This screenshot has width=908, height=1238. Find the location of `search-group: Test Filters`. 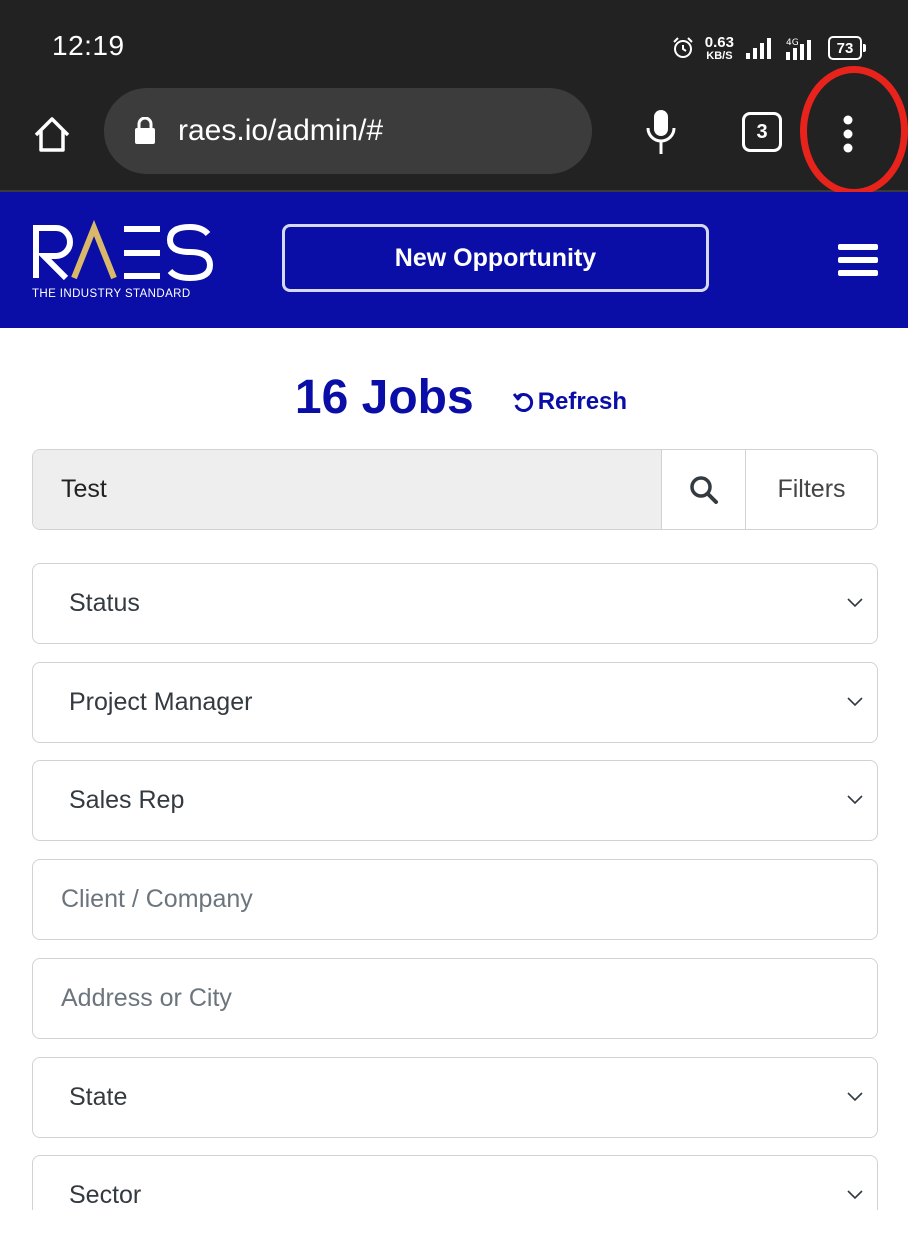

search-group: Test Filters is located at coordinates (455, 489).